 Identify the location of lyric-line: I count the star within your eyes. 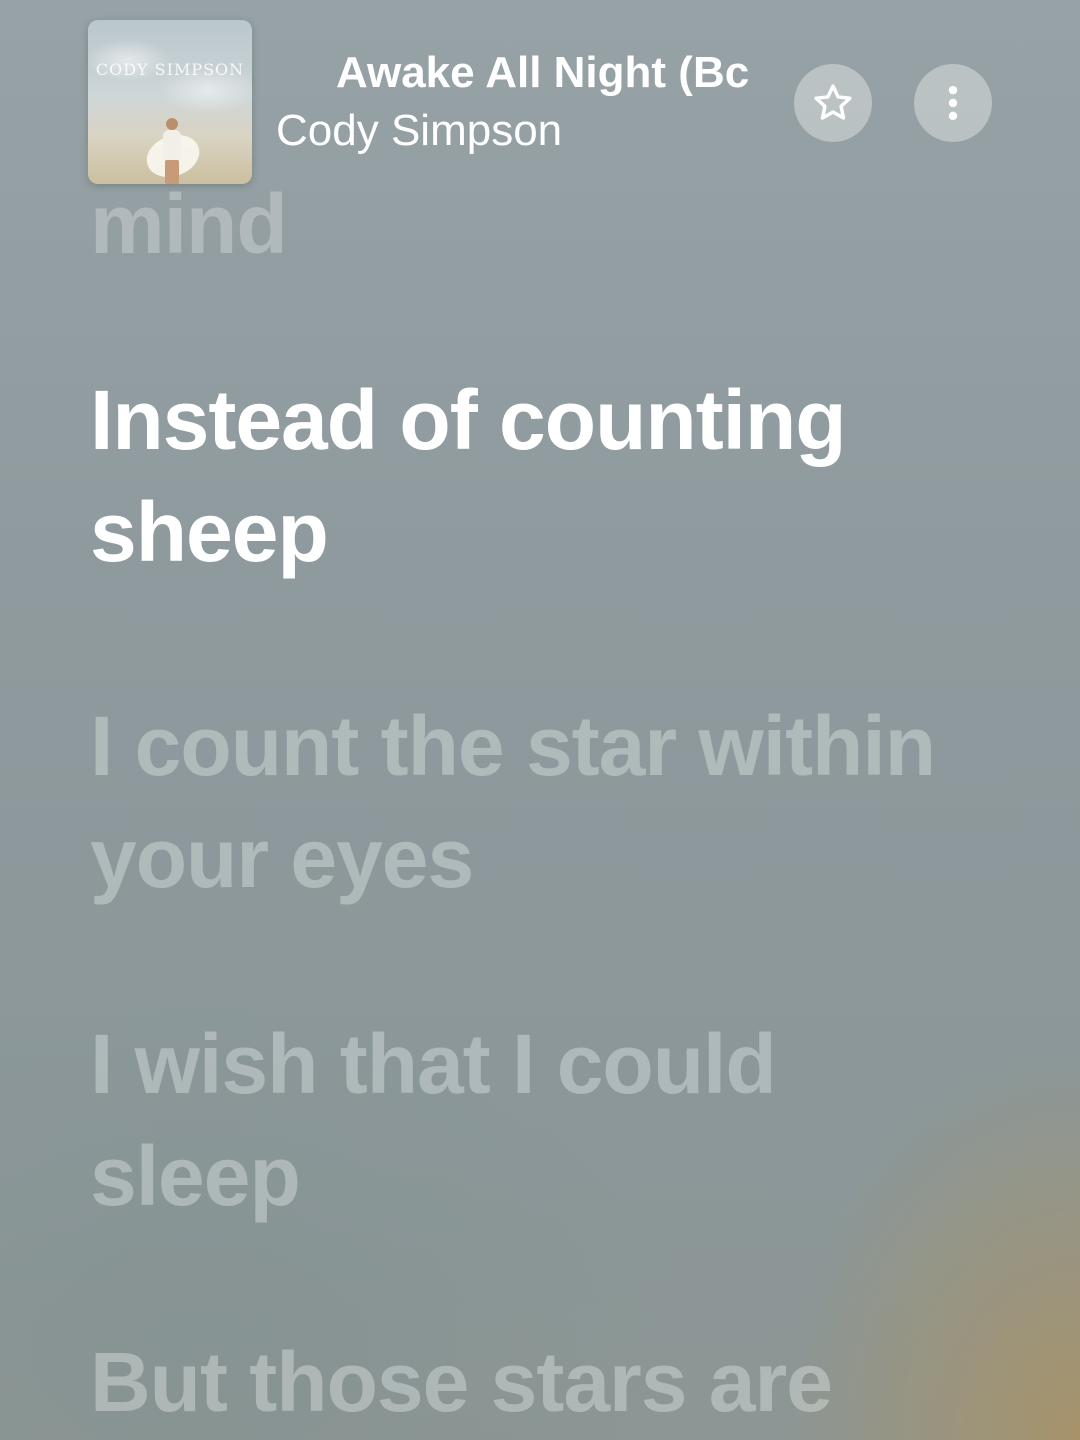
(540, 802).